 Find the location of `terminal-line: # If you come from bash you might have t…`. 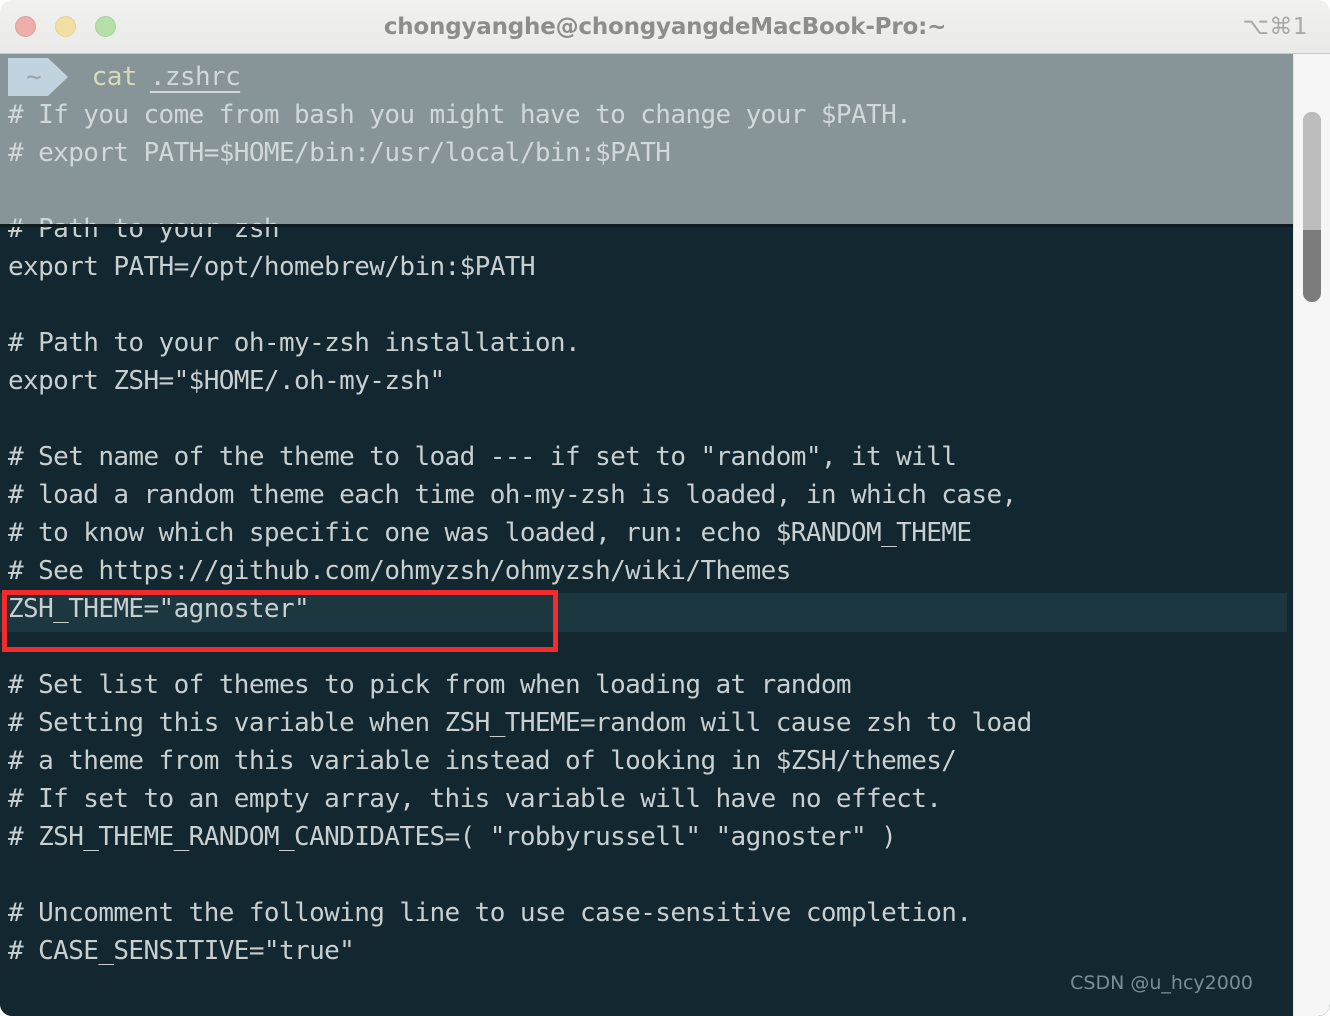

terminal-line: # If you come from bash you might have t… is located at coordinates (460, 115).